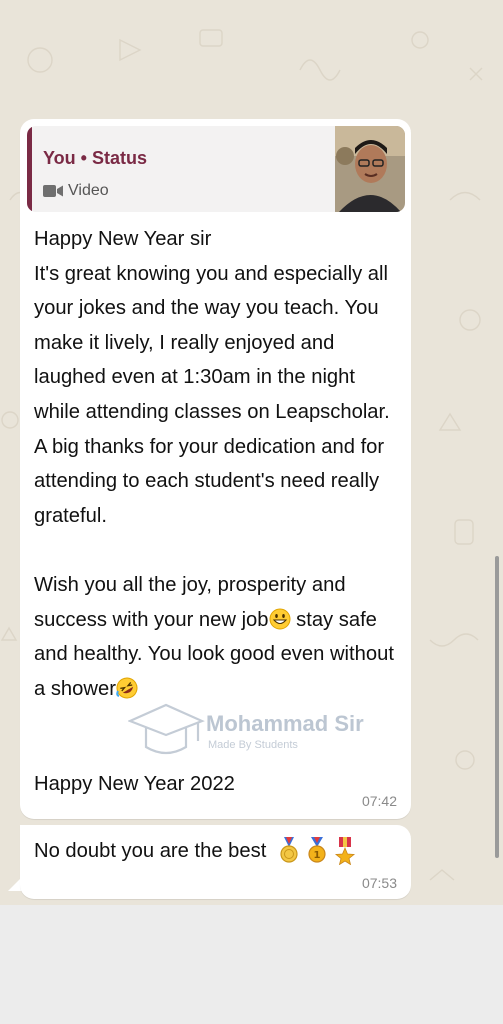  What do you see at coordinates (216, 169) in the screenshot?
I see `quoted-status-preview: You • Status Video` at bounding box center [216, 169].